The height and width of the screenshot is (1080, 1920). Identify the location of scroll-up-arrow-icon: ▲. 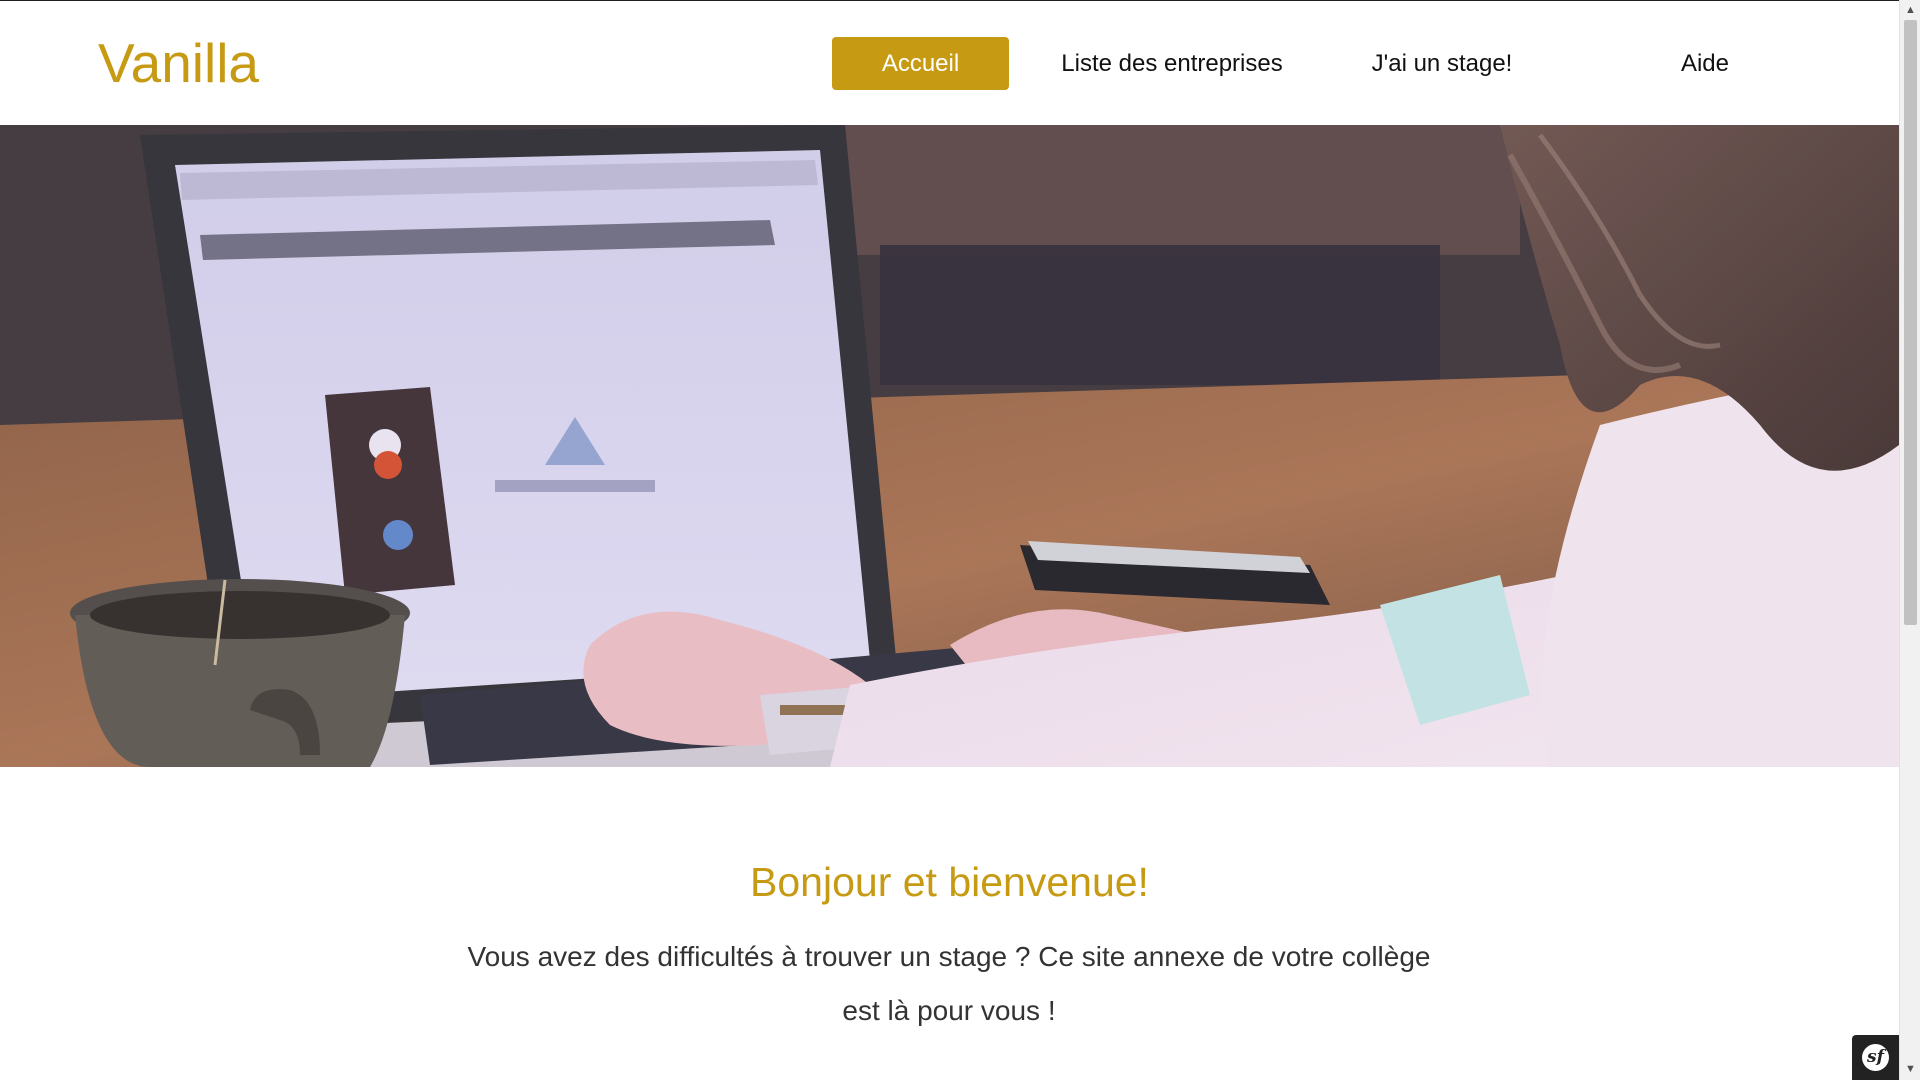
(1910, 10).